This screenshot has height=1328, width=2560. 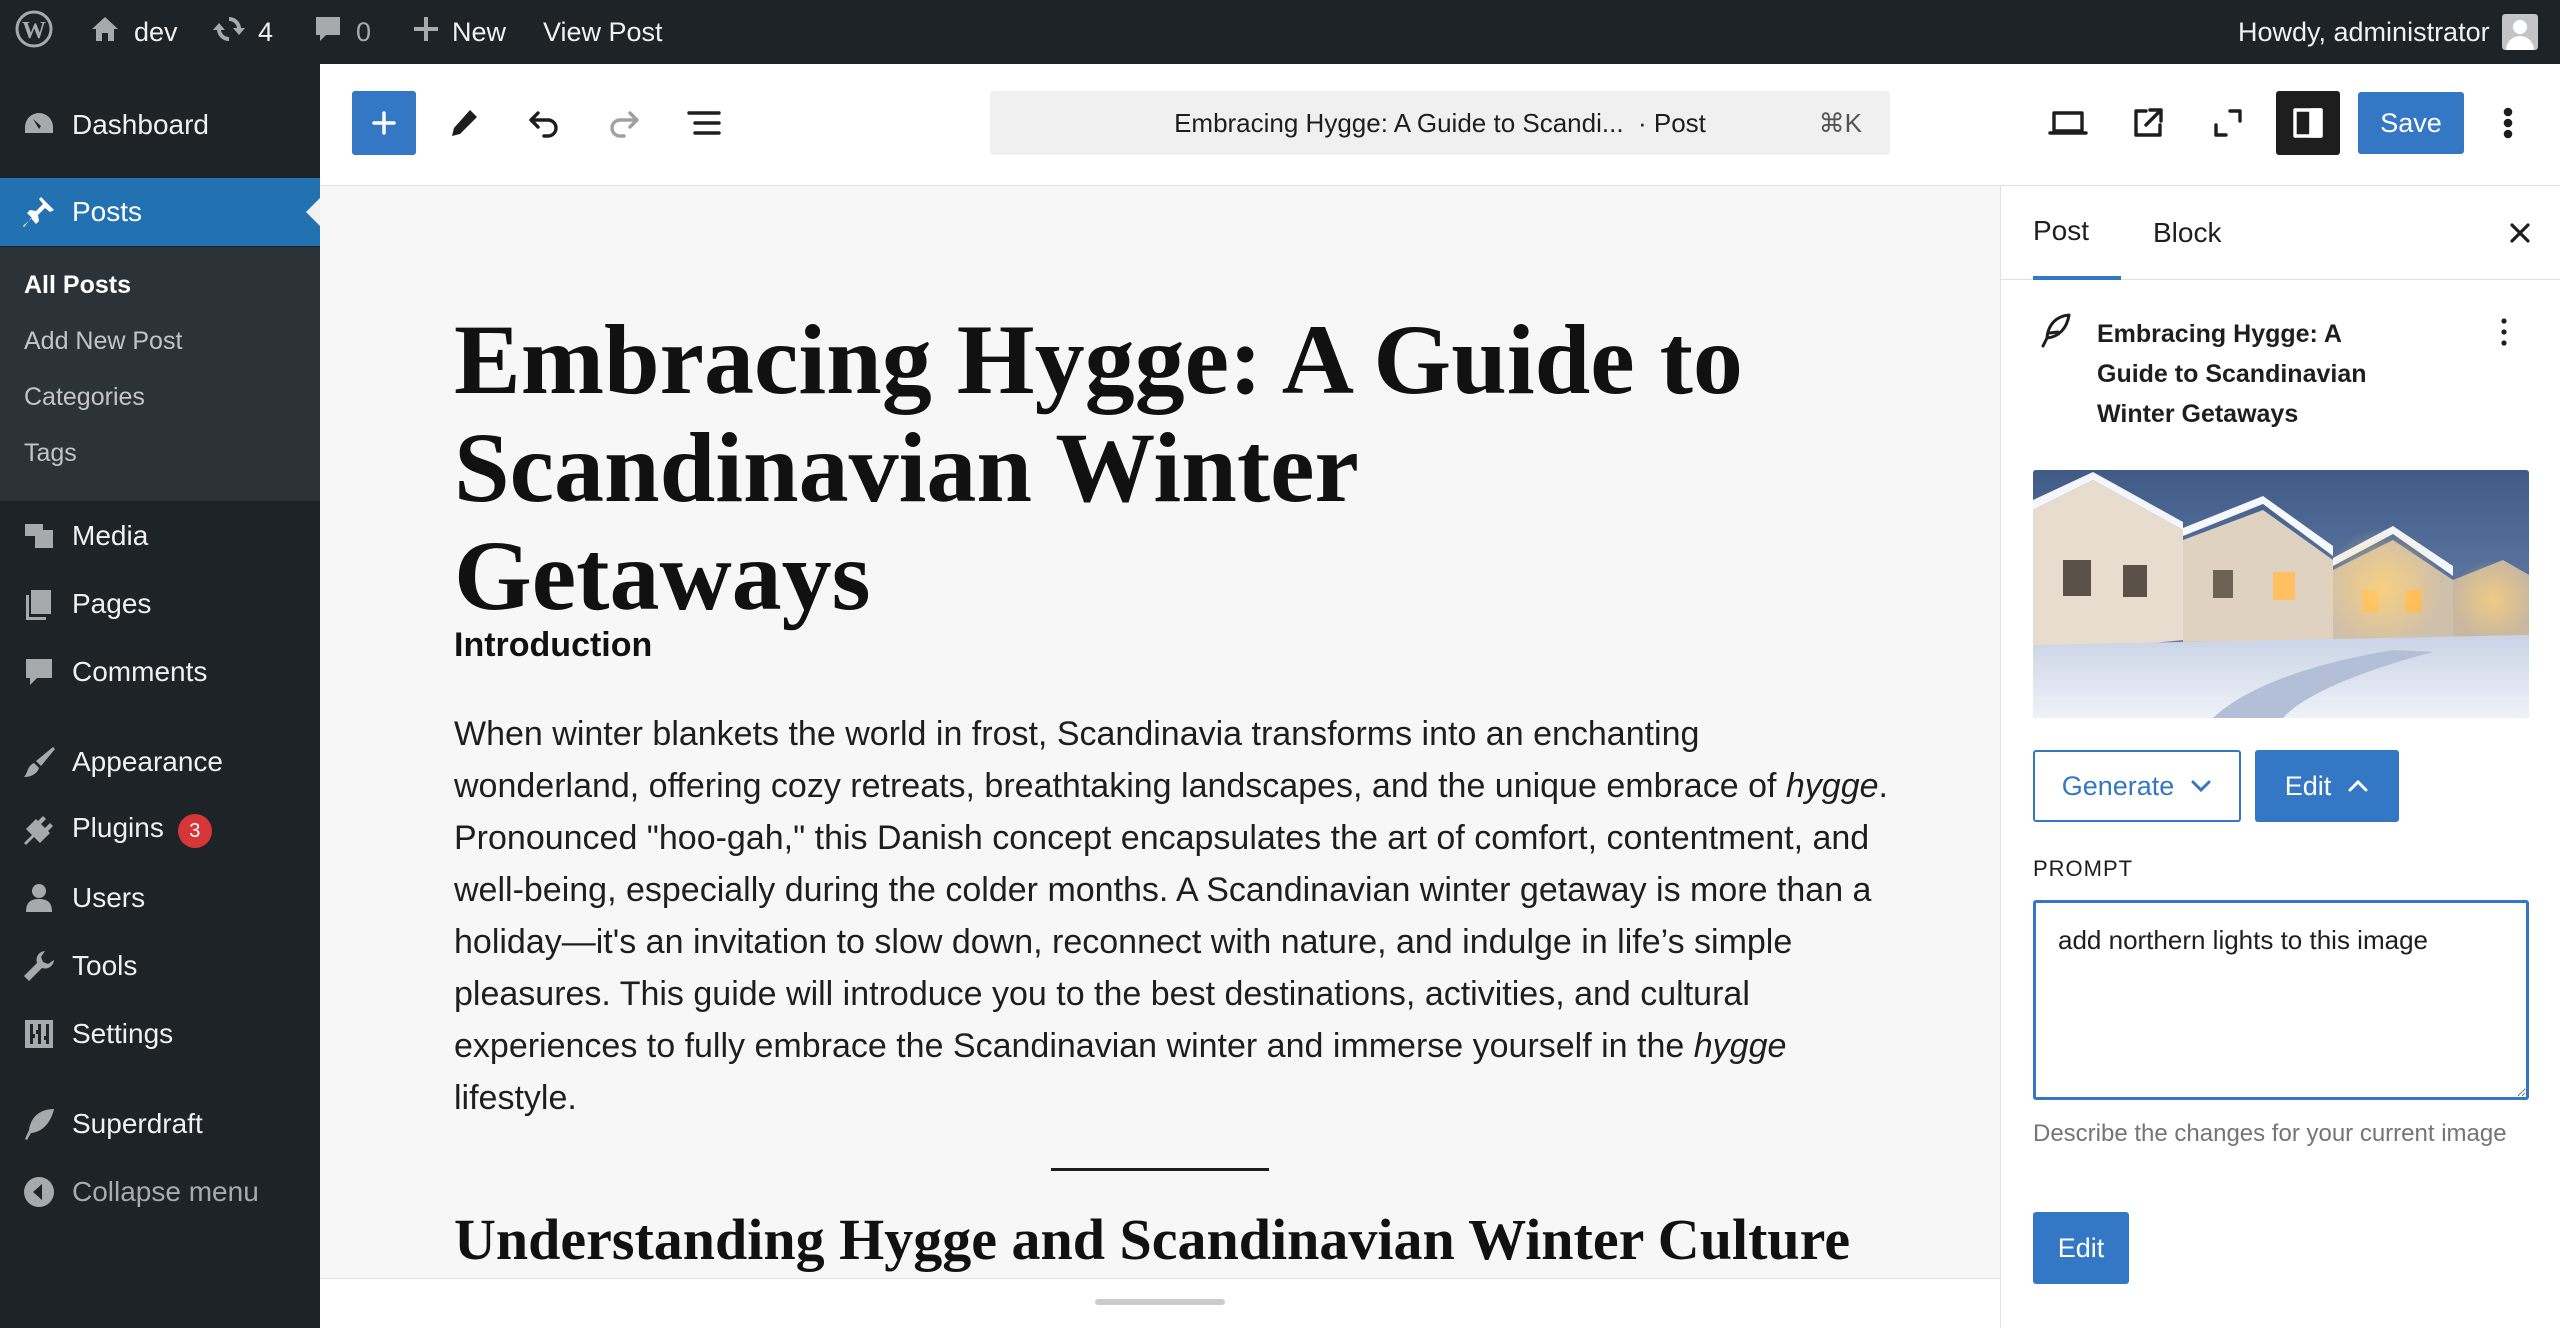 What do you see at coordinates (39, 212) in the screenshot?
I see `pin-icon` at bounding box center [39, 212].